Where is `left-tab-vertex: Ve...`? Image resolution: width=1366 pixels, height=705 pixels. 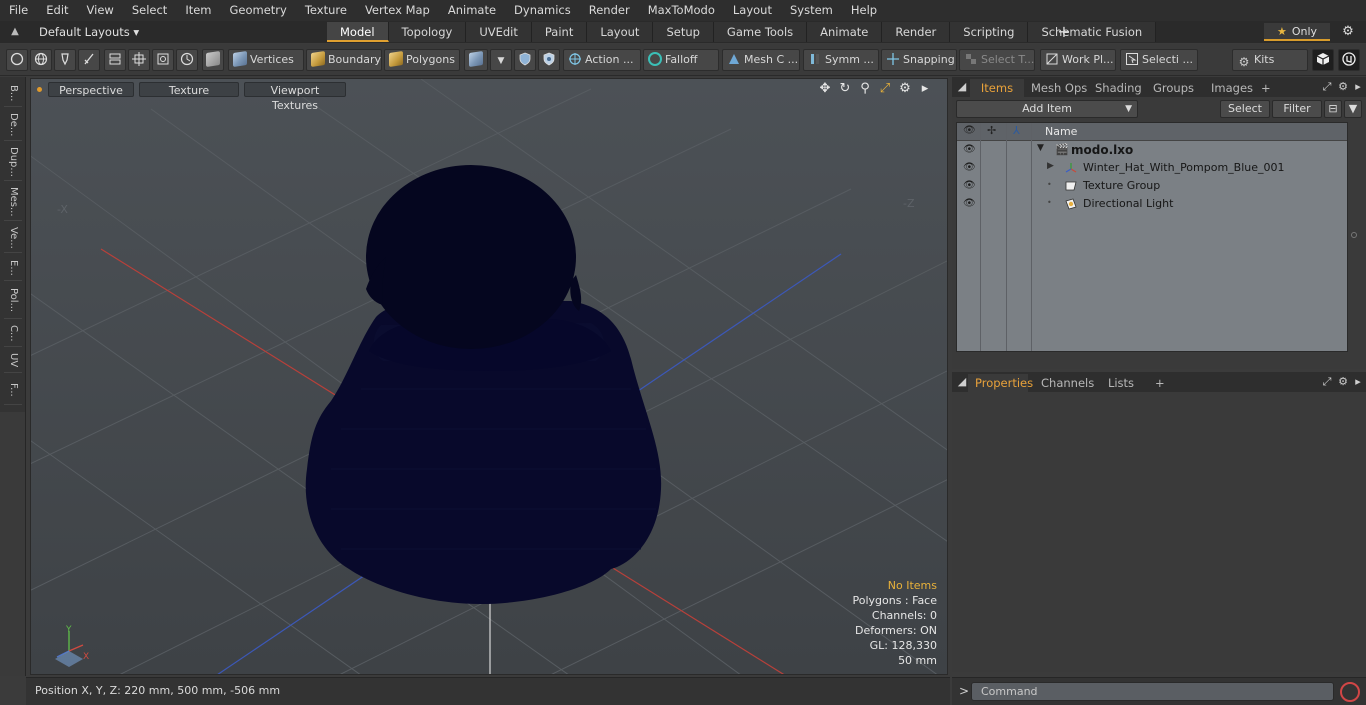 left-tab-vertex: Ve... is located at coordinates (13, 238).